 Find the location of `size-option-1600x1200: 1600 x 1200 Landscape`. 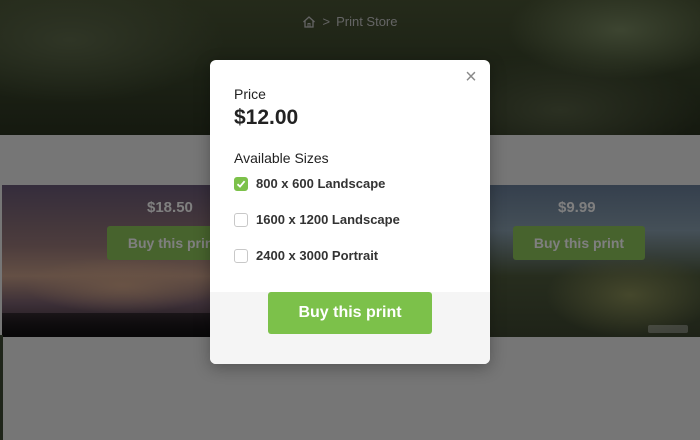

size-option-1600x1200: 1600 x 1200 Landscape is located at coordinates (317, 219).